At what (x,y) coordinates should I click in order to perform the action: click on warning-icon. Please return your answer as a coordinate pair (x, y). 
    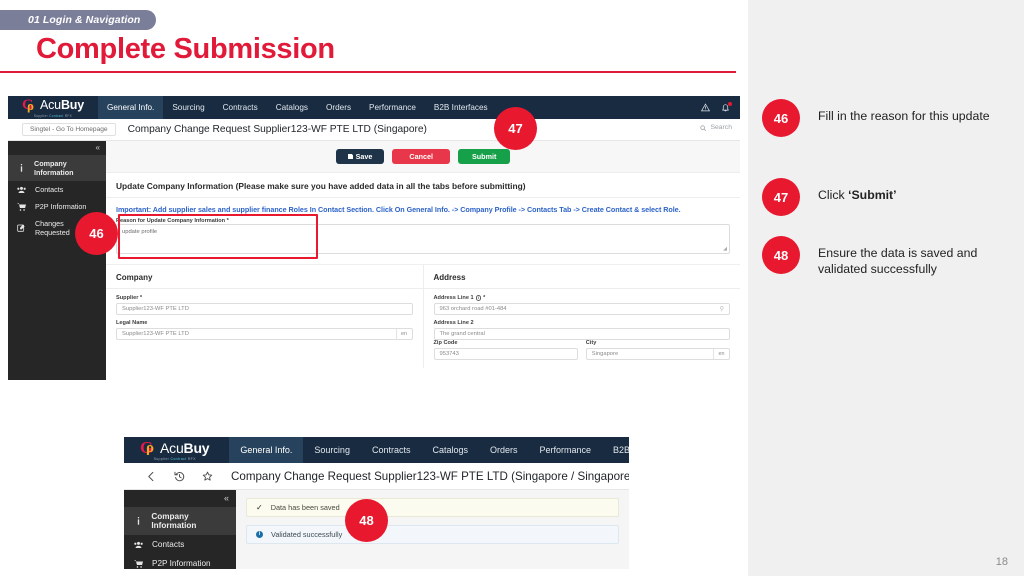
    Looking at the image, I should click on (705, 107).